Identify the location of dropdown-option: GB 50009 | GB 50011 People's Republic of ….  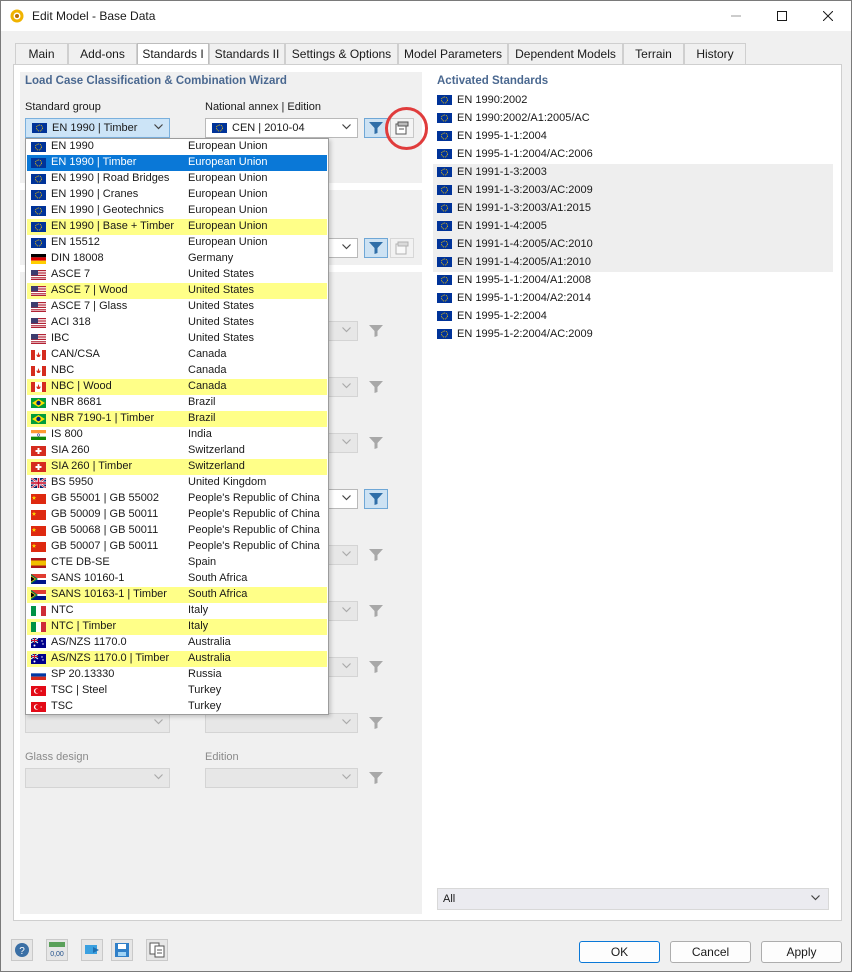
(177, 515).